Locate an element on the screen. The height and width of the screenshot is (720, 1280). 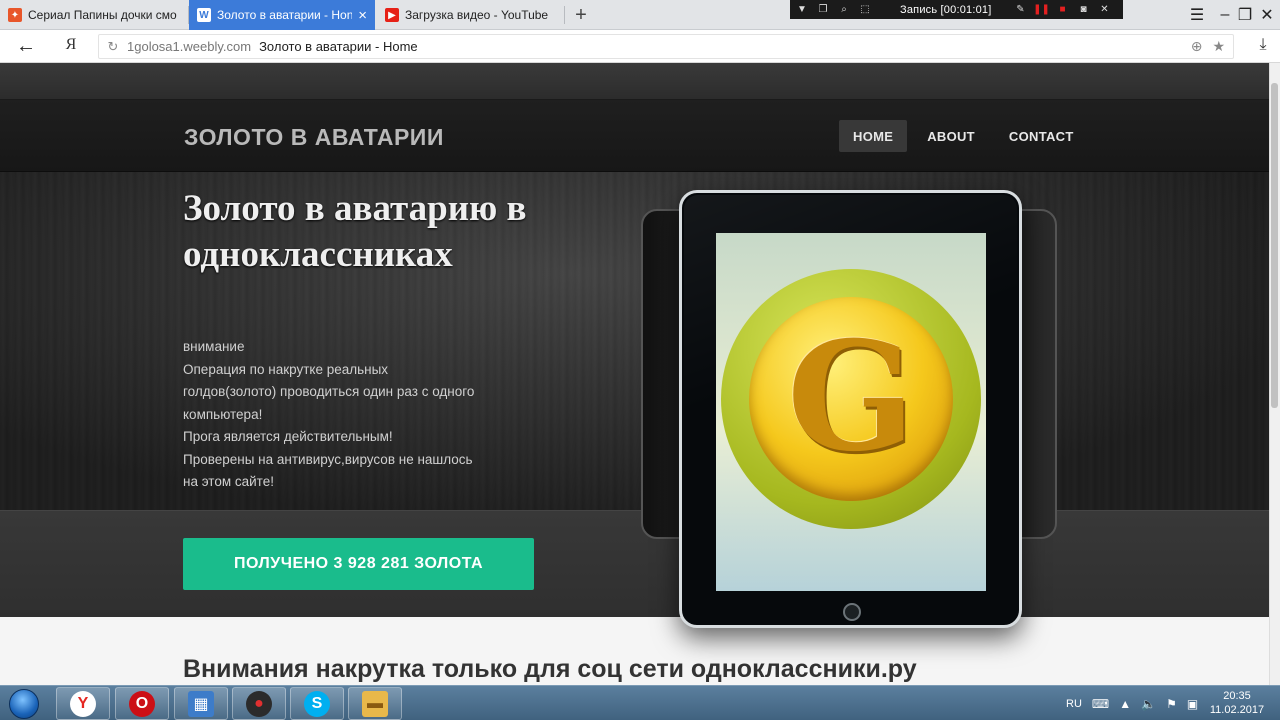
weebly-icon: W is located at coordinates (204, 15).